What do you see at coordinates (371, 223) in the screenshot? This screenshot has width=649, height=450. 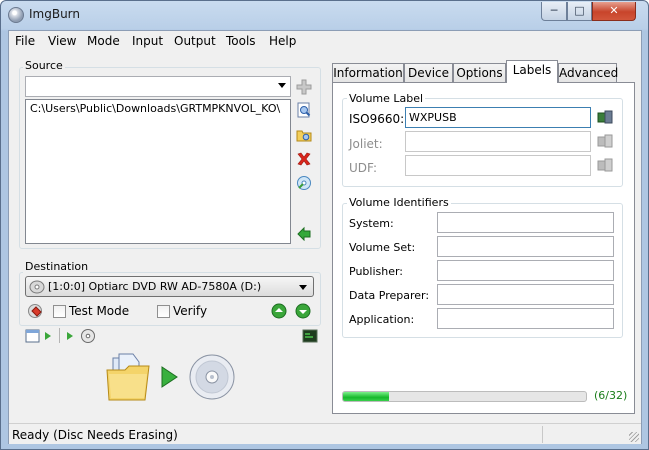 I see `system-label: System:` at bounding box center [371, 223].